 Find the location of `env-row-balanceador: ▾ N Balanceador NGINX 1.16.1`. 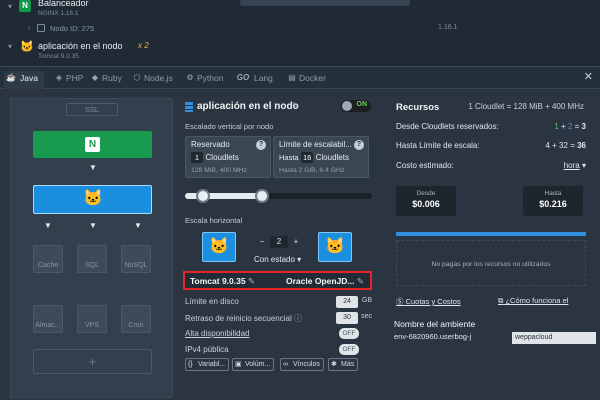

env-row-balanceador: ▾ N Balanceador NGINX 1.16.1 is located at coordinates (300, 11).